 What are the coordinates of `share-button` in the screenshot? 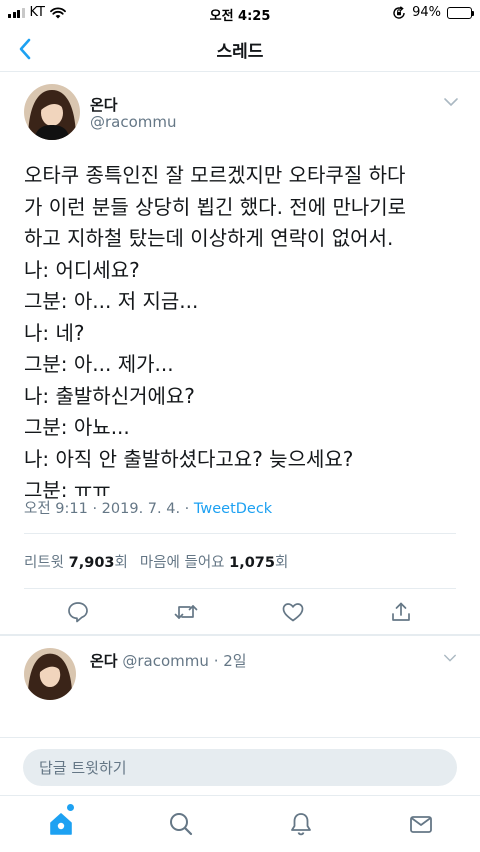 It's located at (401, 612).